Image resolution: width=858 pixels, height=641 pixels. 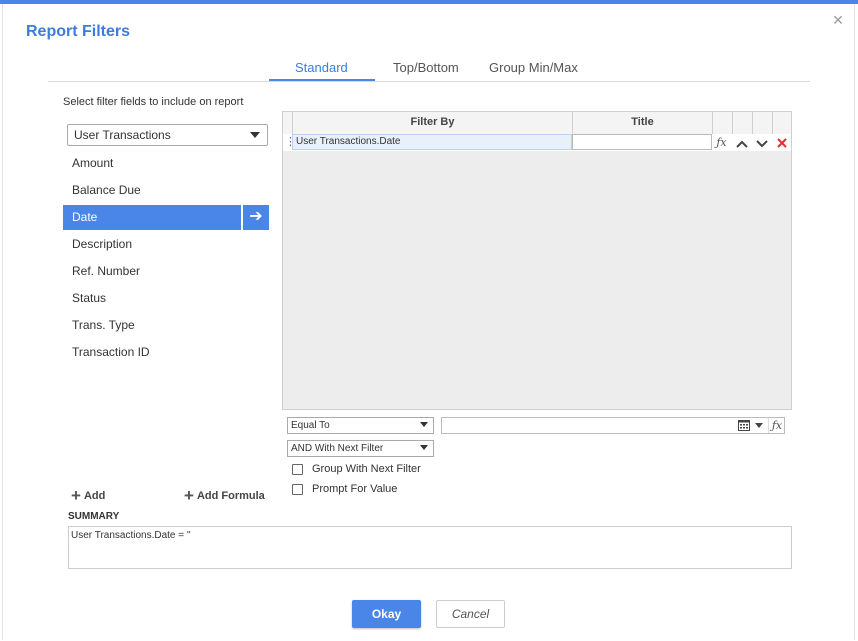 I want to click on field-item-date: Date, so click(x=152, y=217).